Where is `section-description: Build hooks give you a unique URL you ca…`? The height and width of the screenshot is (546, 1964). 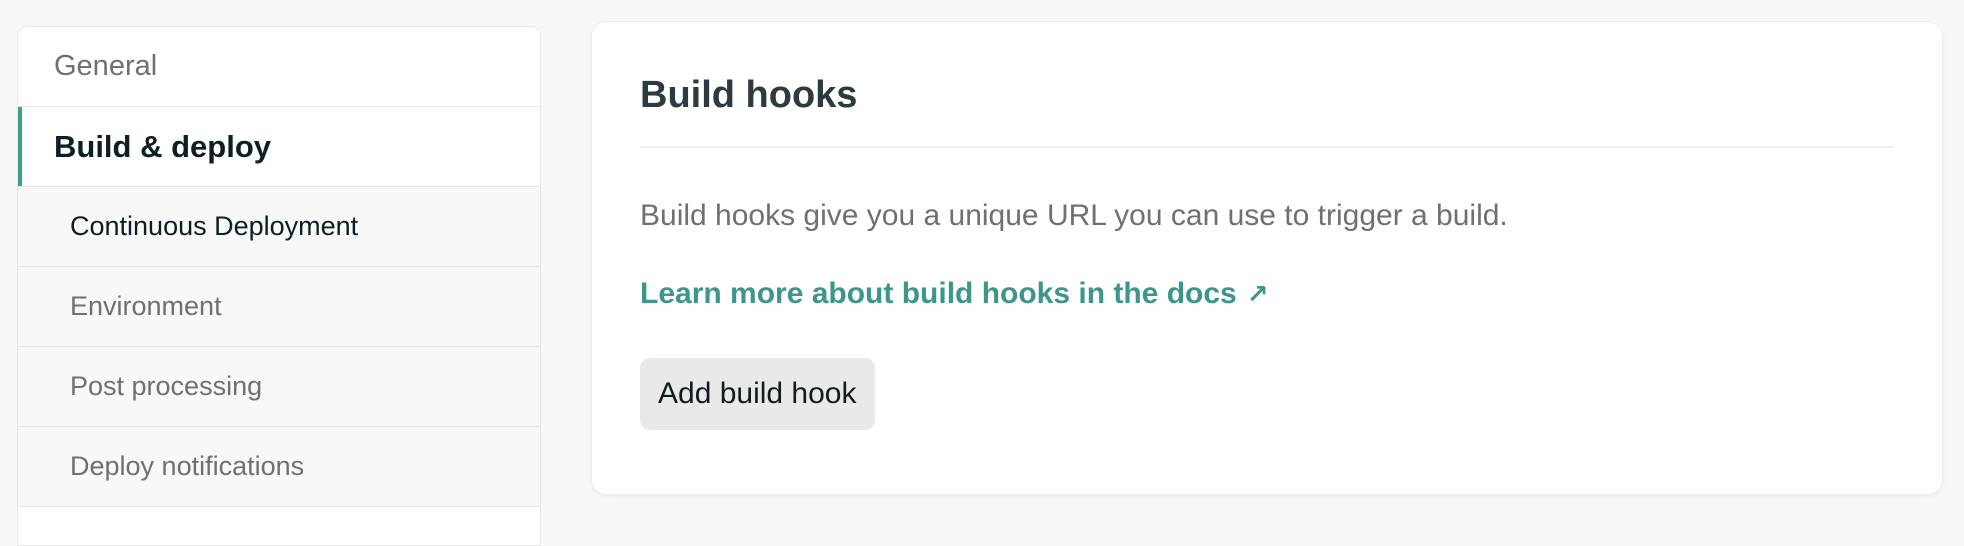
section-description: Build hooks give you a unique URL you ca… is located at coordinates (1074, 215).